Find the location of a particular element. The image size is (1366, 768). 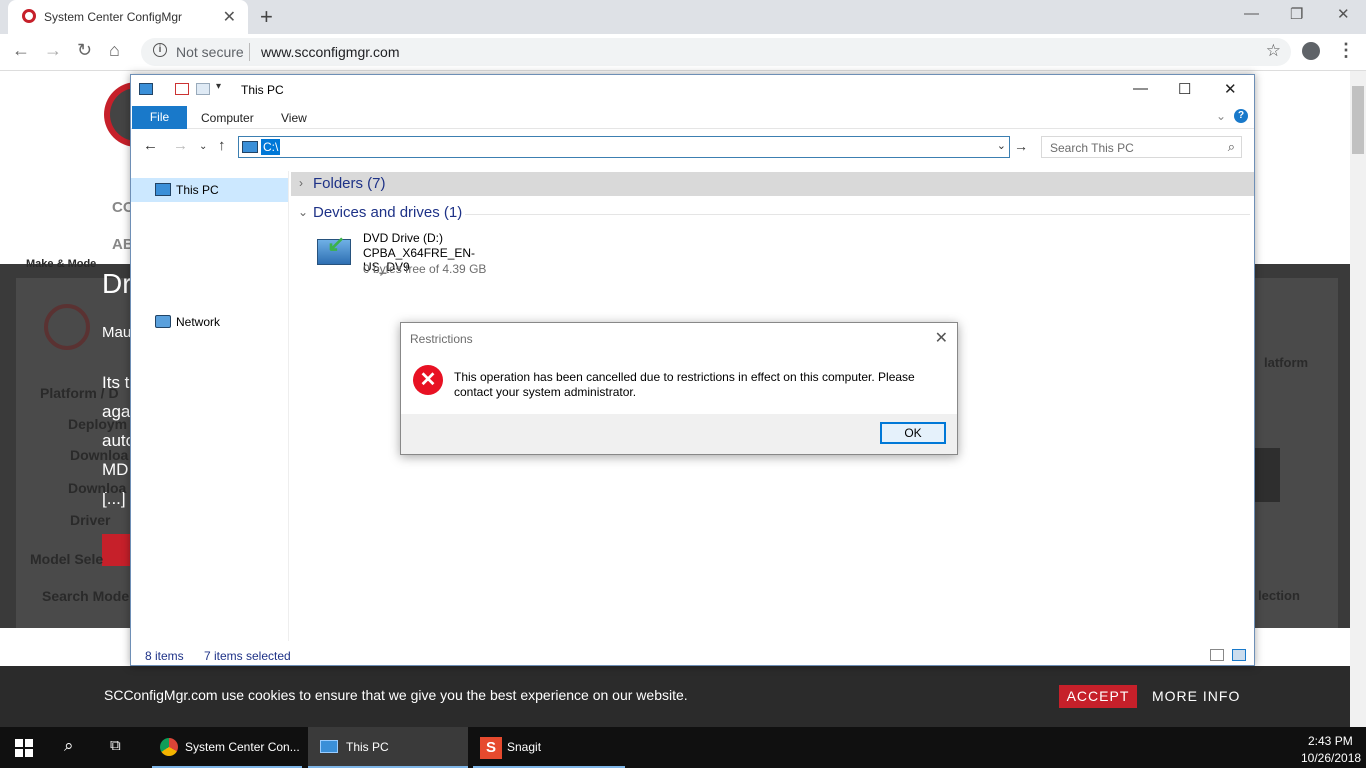

page-dim-text: Deploym is located at coordinates (98, 424).